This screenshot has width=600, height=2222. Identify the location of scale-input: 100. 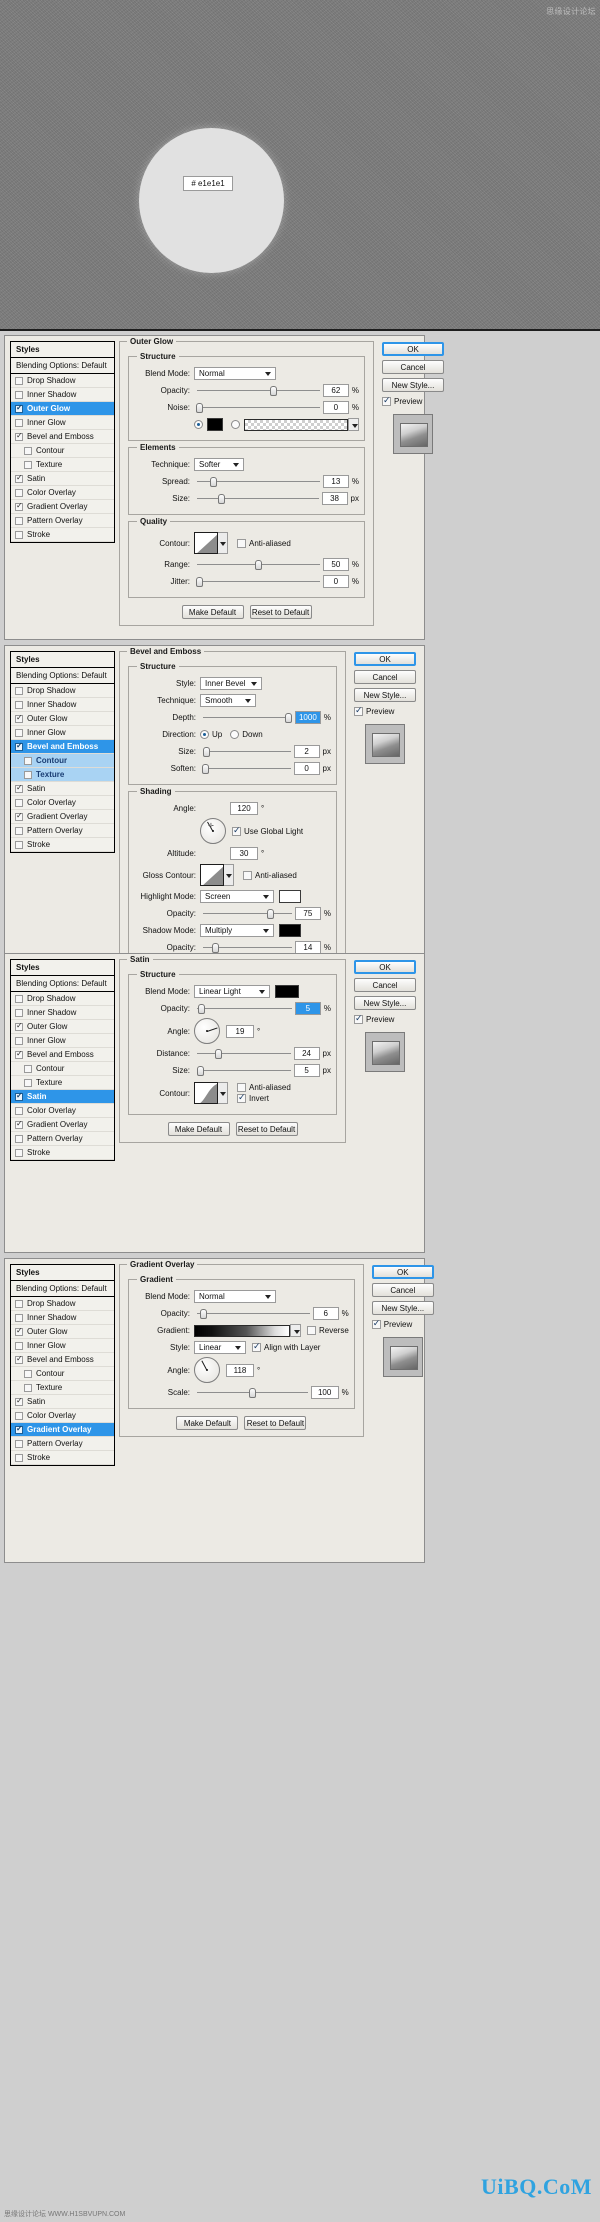
(324, 1392).